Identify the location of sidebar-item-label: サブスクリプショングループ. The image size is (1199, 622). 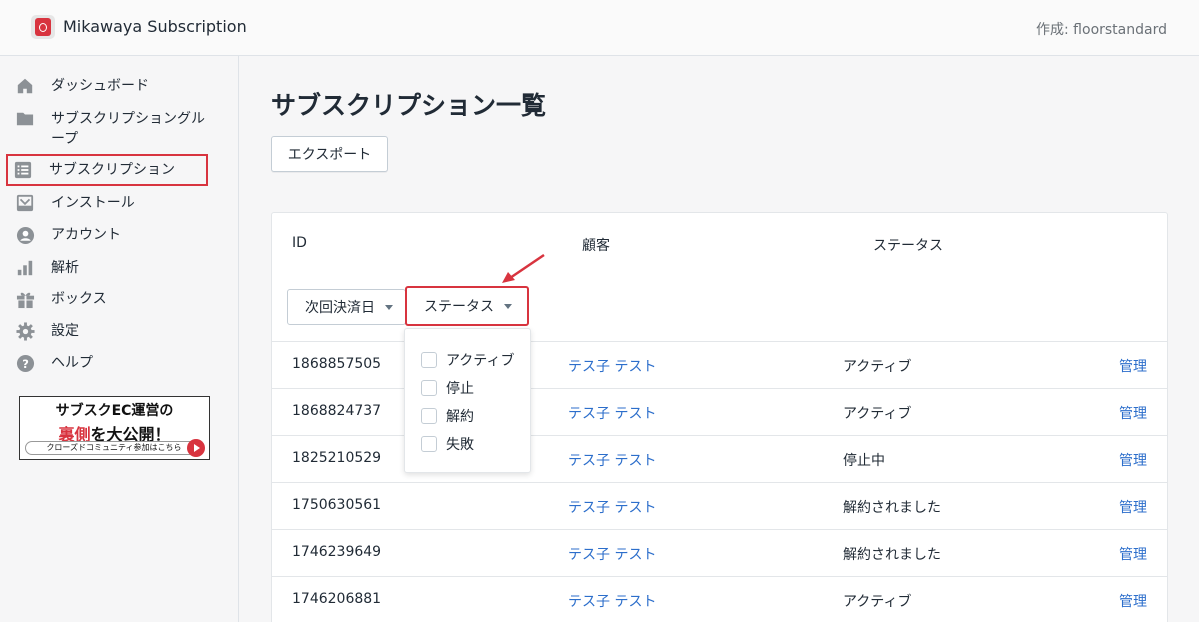
(128, 129).